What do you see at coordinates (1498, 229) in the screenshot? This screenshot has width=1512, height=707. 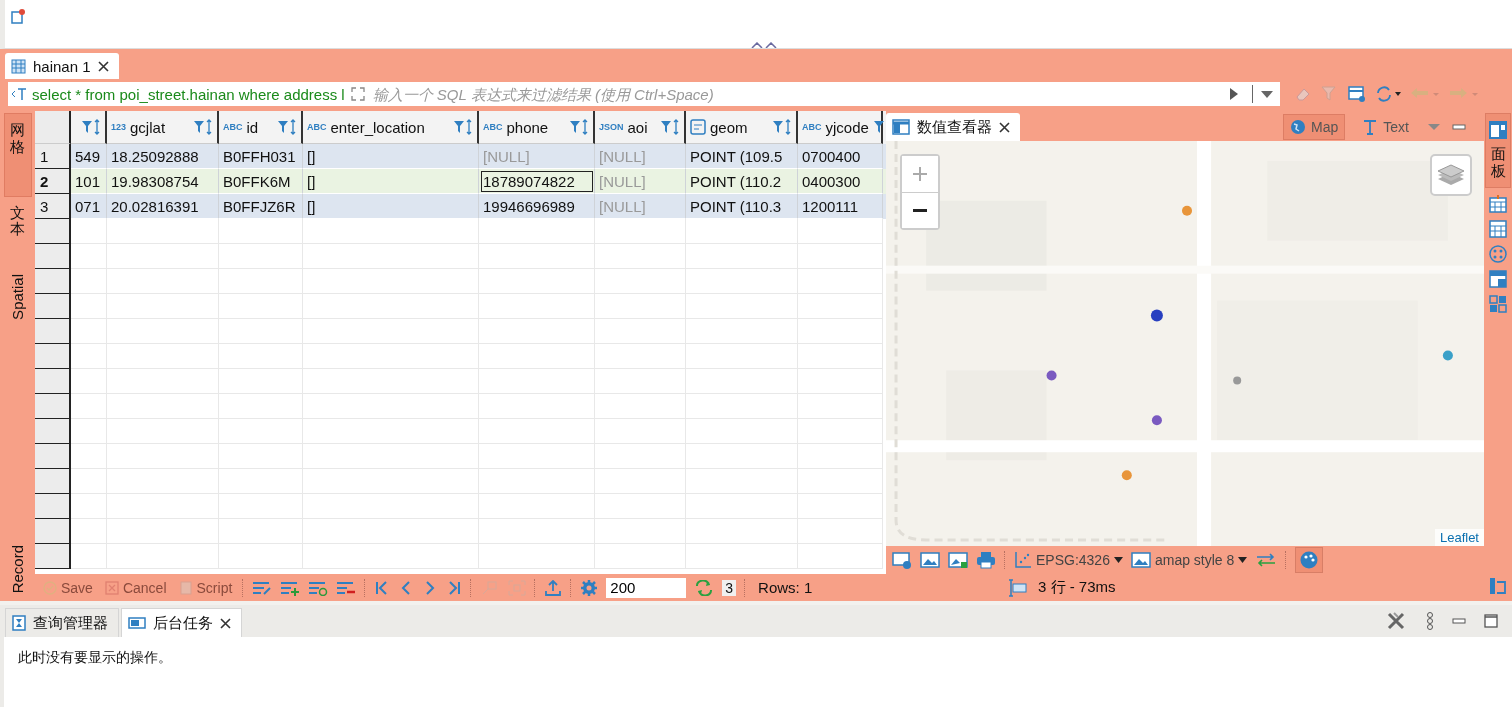 I see `grid-icon` at bounding box center [1498, 229].